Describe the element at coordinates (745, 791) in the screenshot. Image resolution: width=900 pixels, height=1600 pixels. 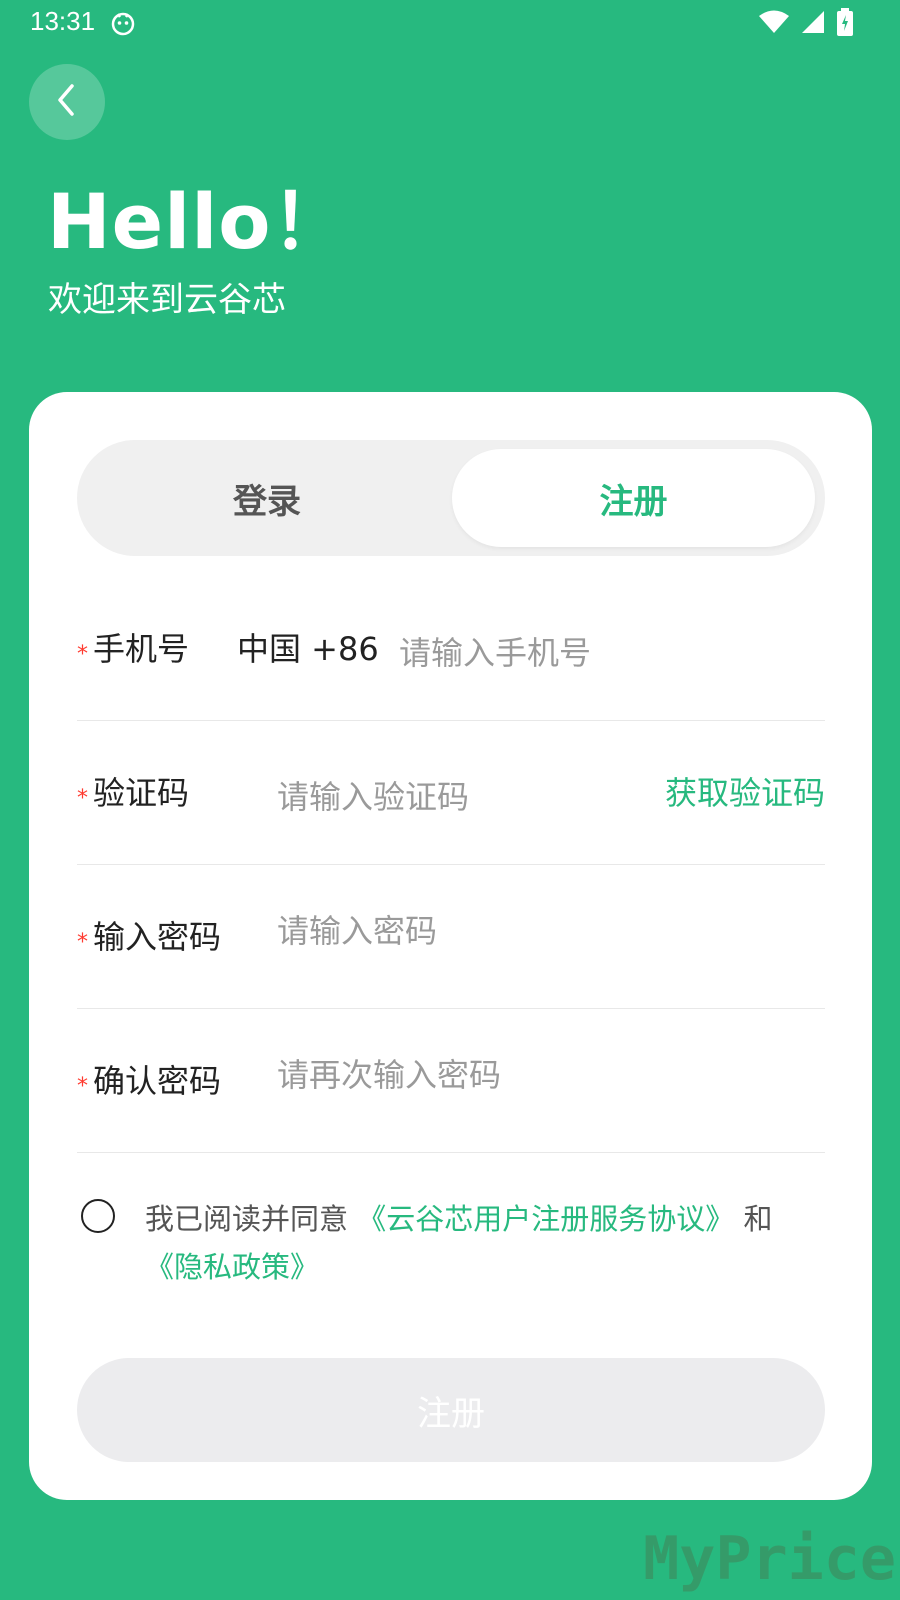
I see `get-code-button: 获取验证码` at that location.